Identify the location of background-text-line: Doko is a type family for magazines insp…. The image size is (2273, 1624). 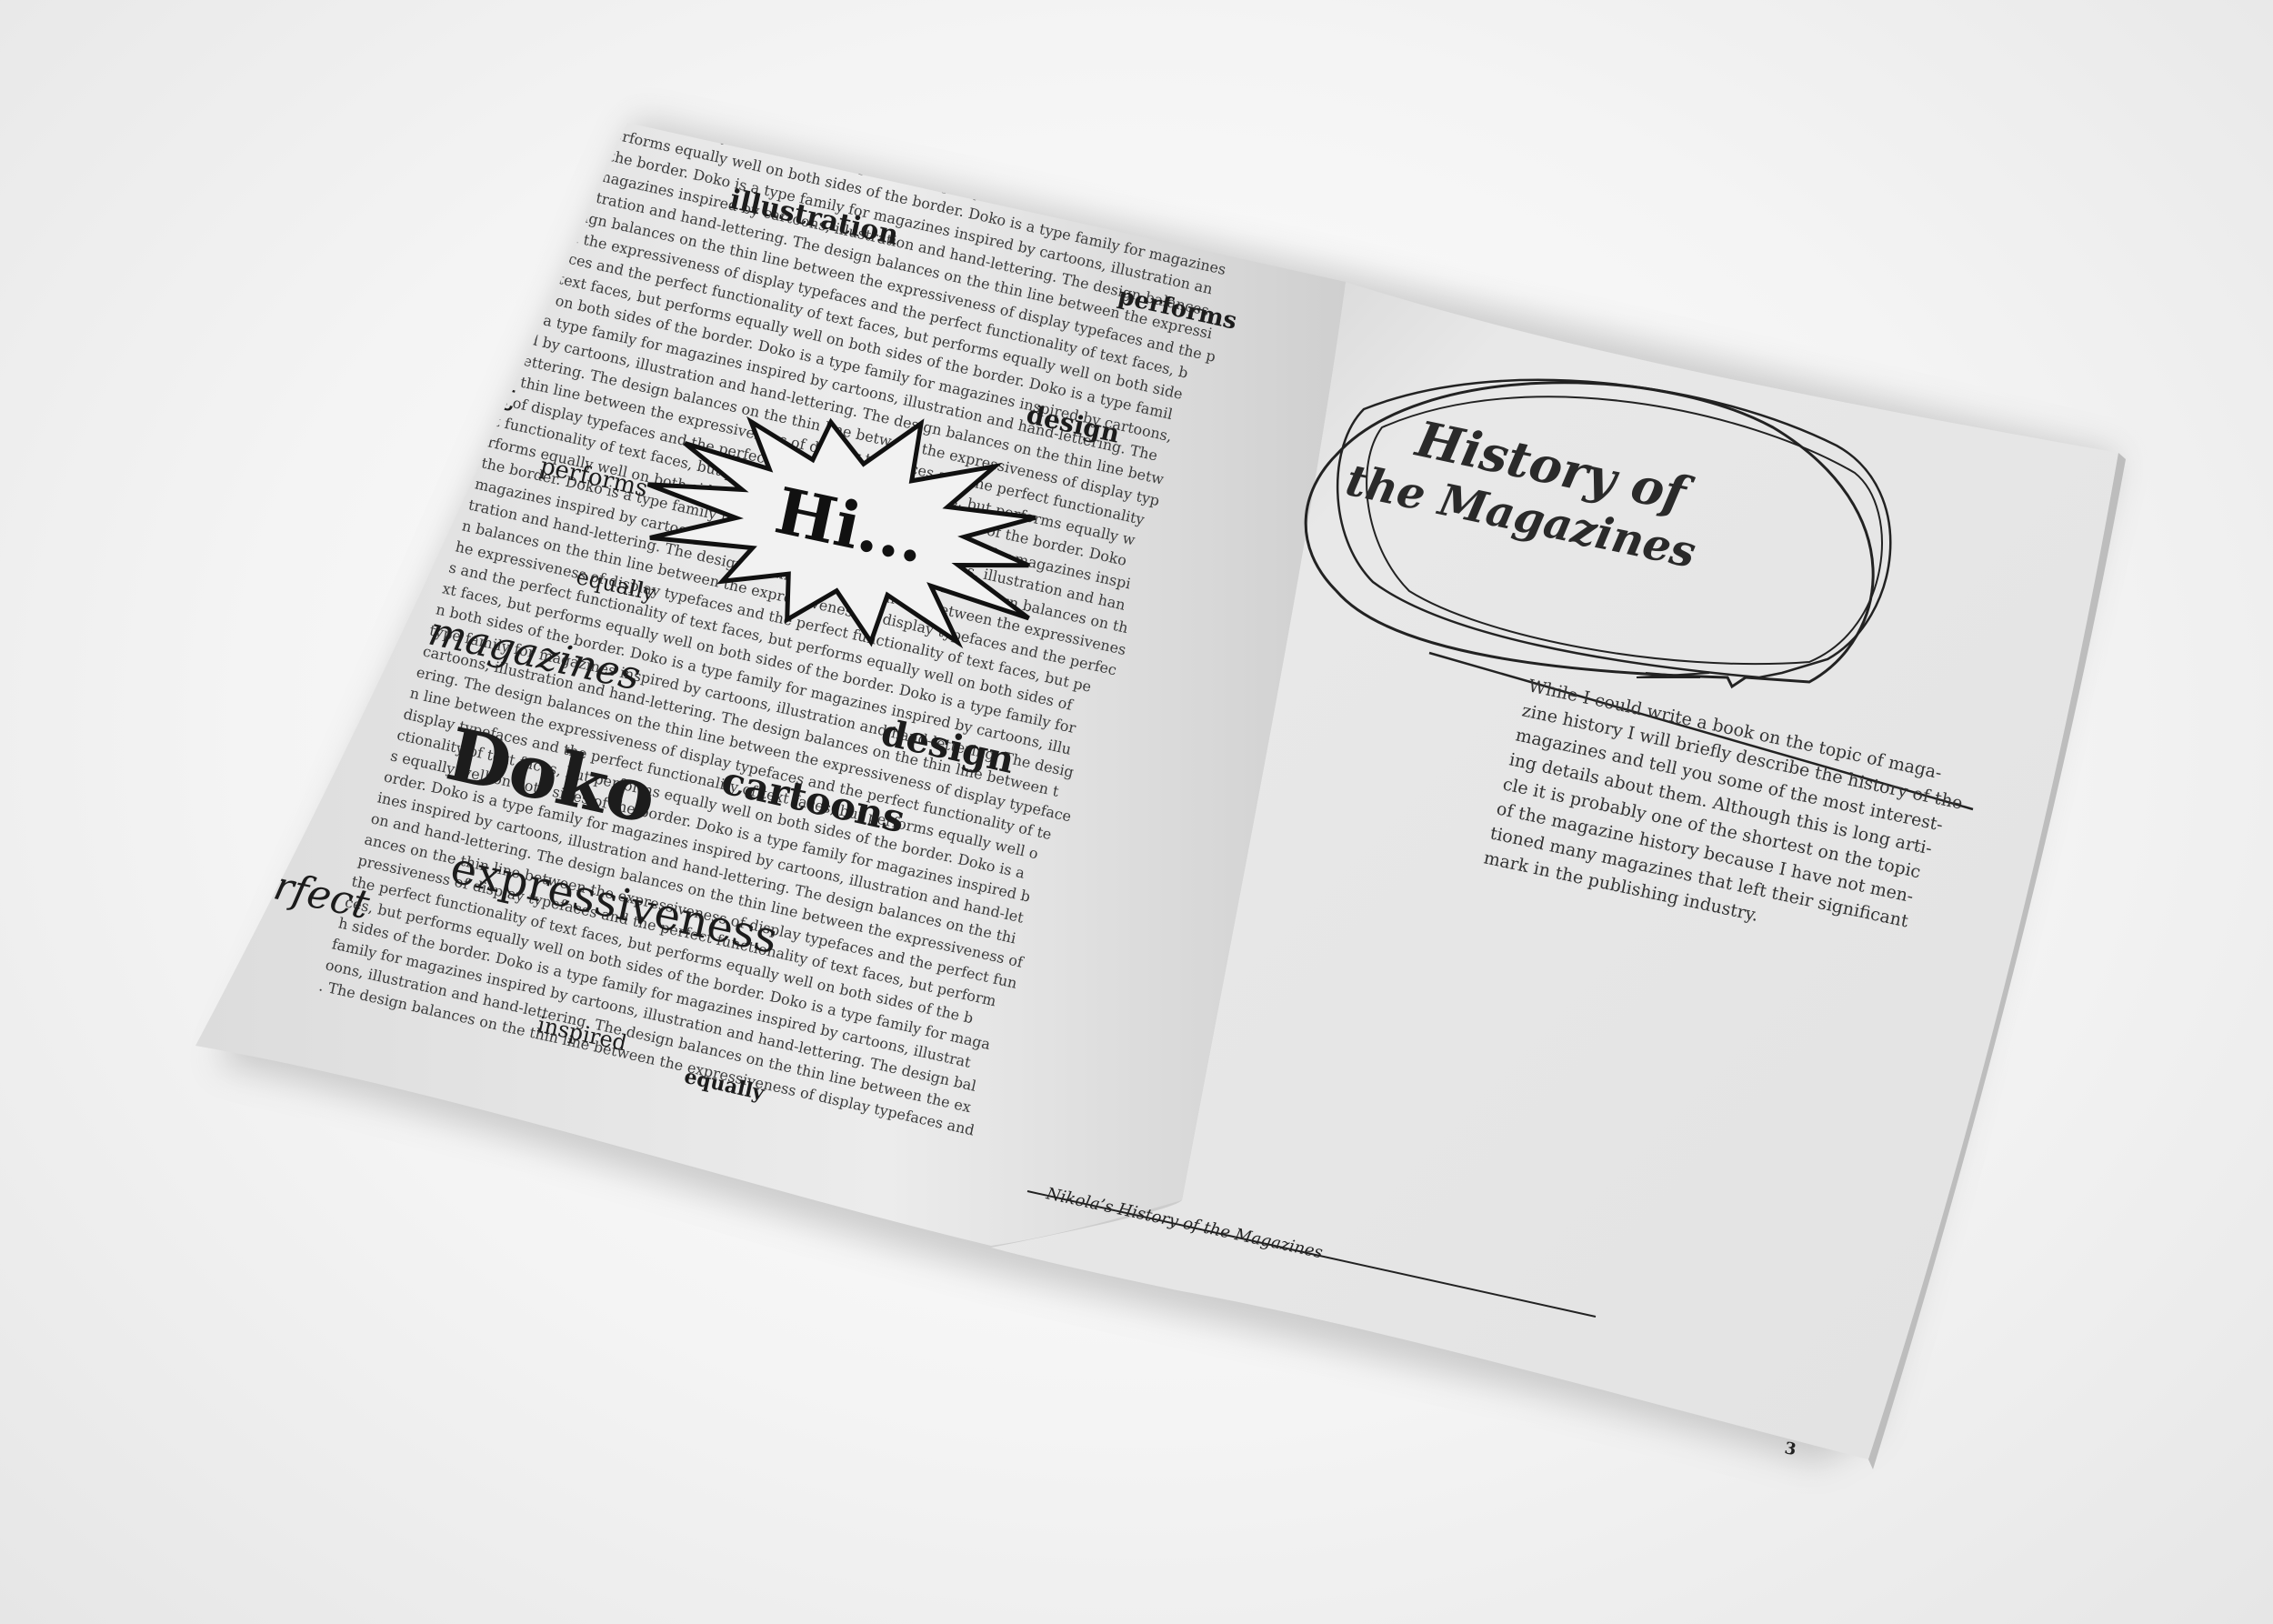
(945, 76).